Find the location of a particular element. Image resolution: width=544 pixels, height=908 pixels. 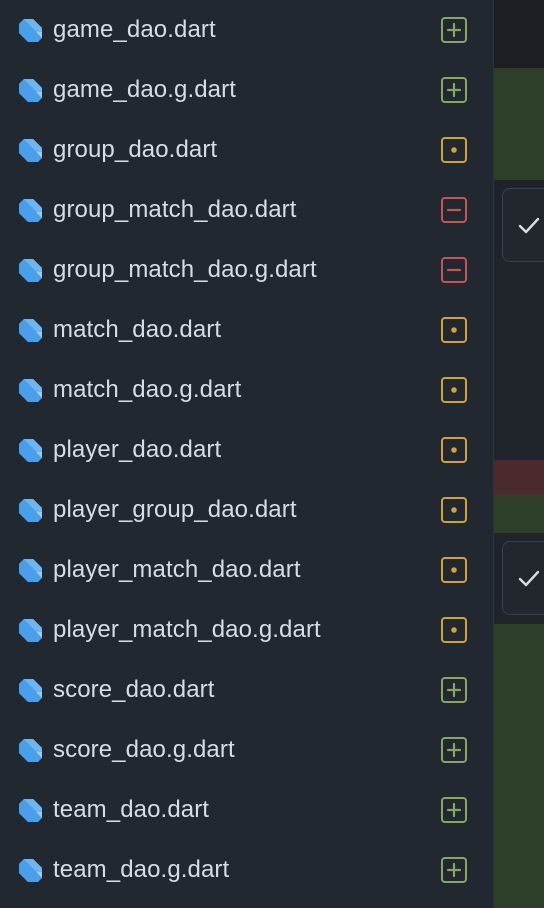

file-name: score_dao.dart is located at coordinates (134, 689).